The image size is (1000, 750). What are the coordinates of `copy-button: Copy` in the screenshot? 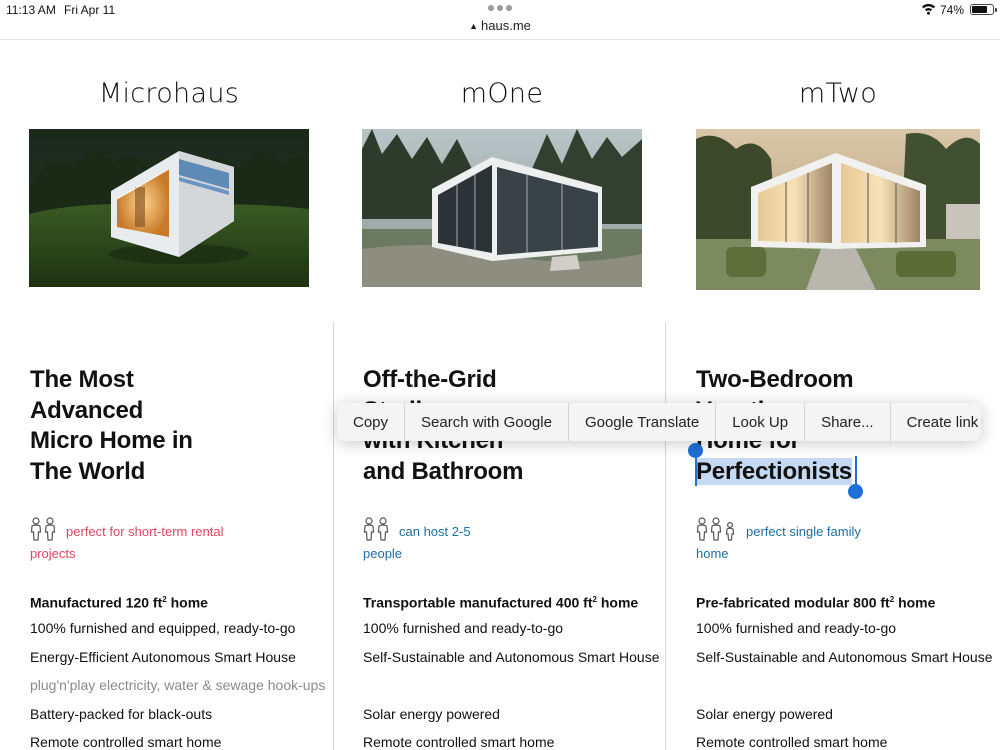 It's located at (371, 422).